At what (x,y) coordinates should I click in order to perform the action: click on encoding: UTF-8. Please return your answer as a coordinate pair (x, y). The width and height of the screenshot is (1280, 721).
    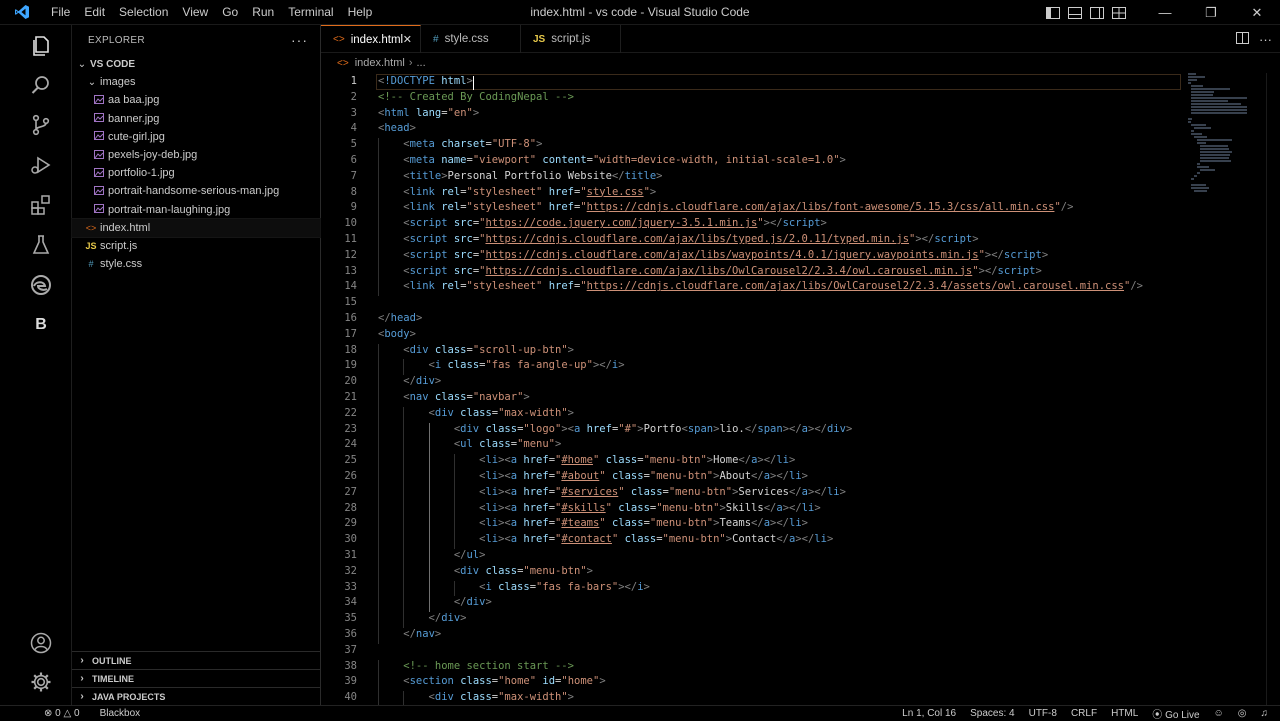
    Looking at the image, I should click on (1043, 713).